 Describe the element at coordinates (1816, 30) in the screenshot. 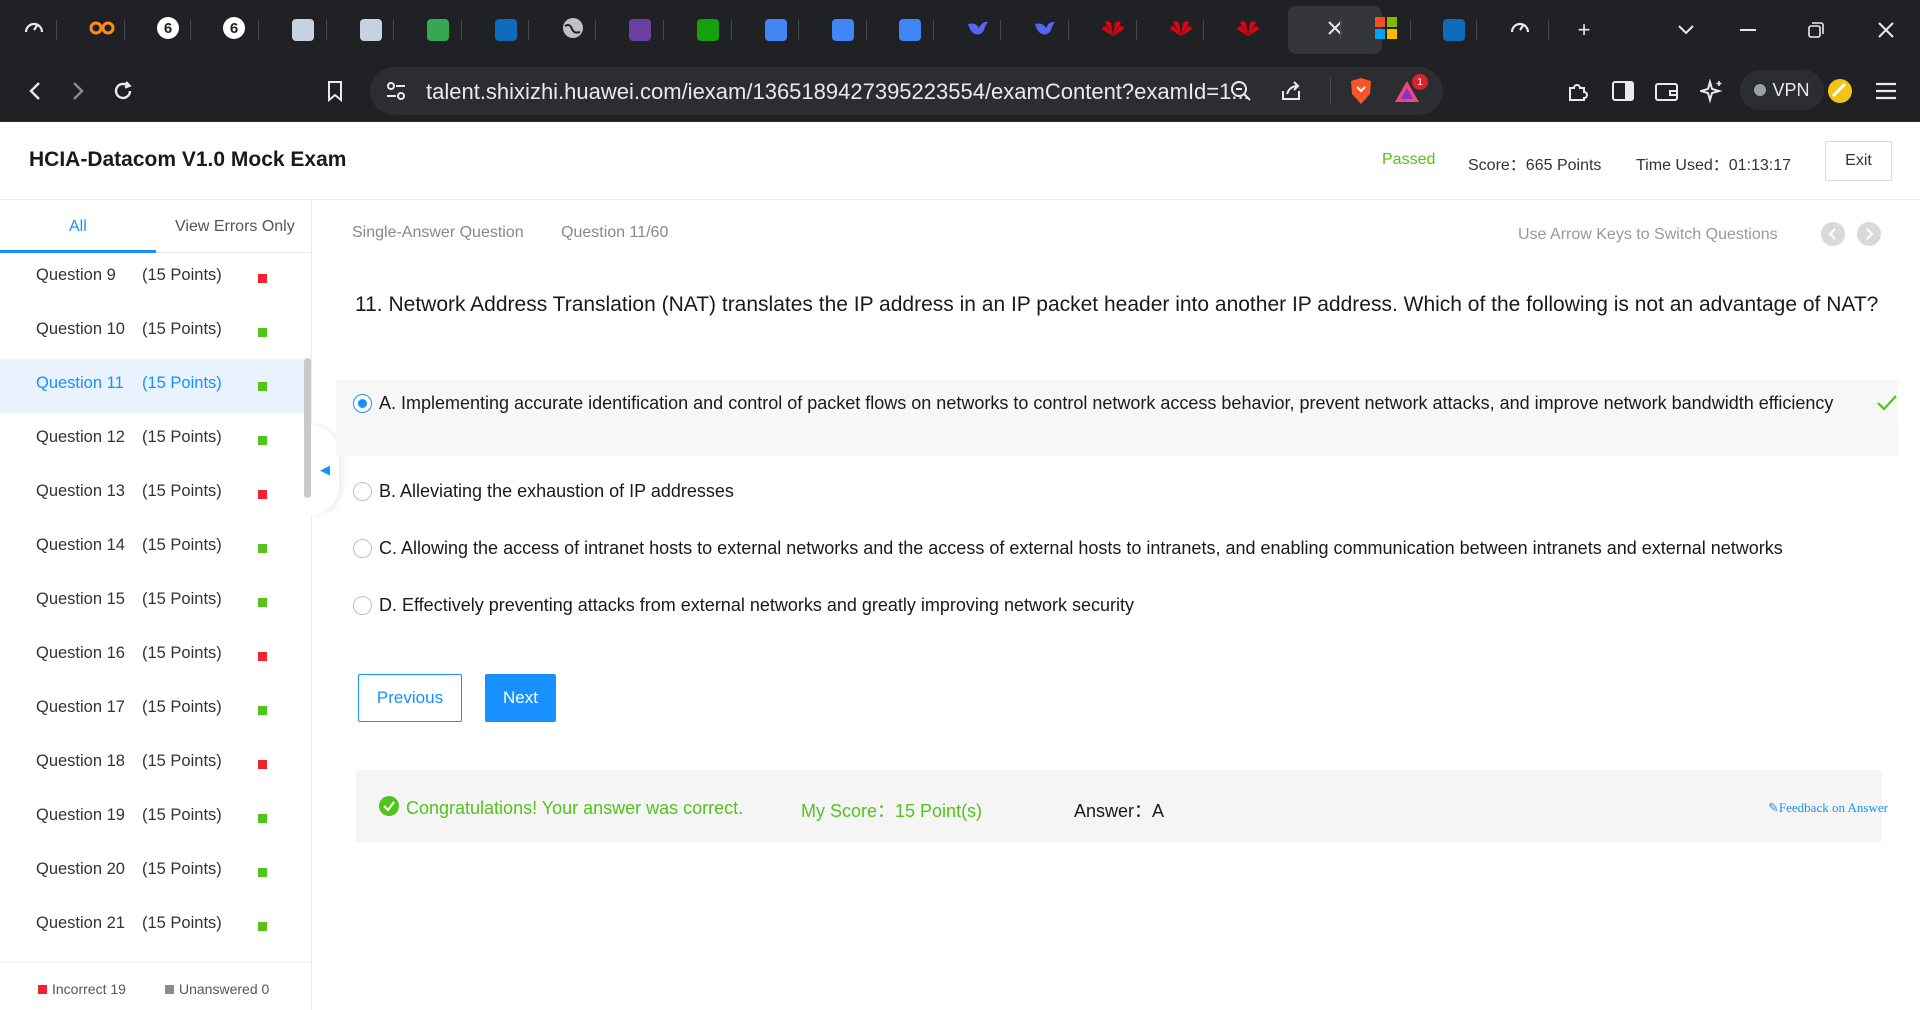

I see `restore-icon` at that location.